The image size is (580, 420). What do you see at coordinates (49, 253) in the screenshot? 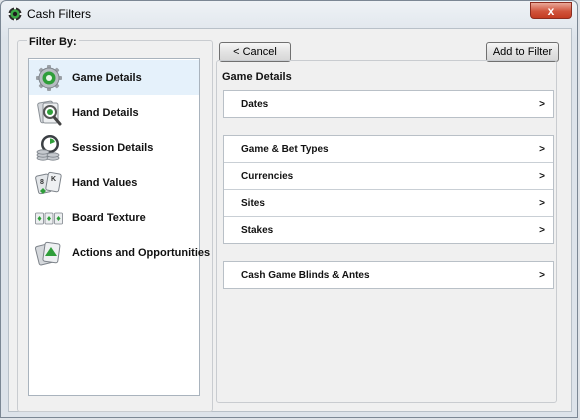
I see `cards-arrow-icon` at bounding box center [49, 253].